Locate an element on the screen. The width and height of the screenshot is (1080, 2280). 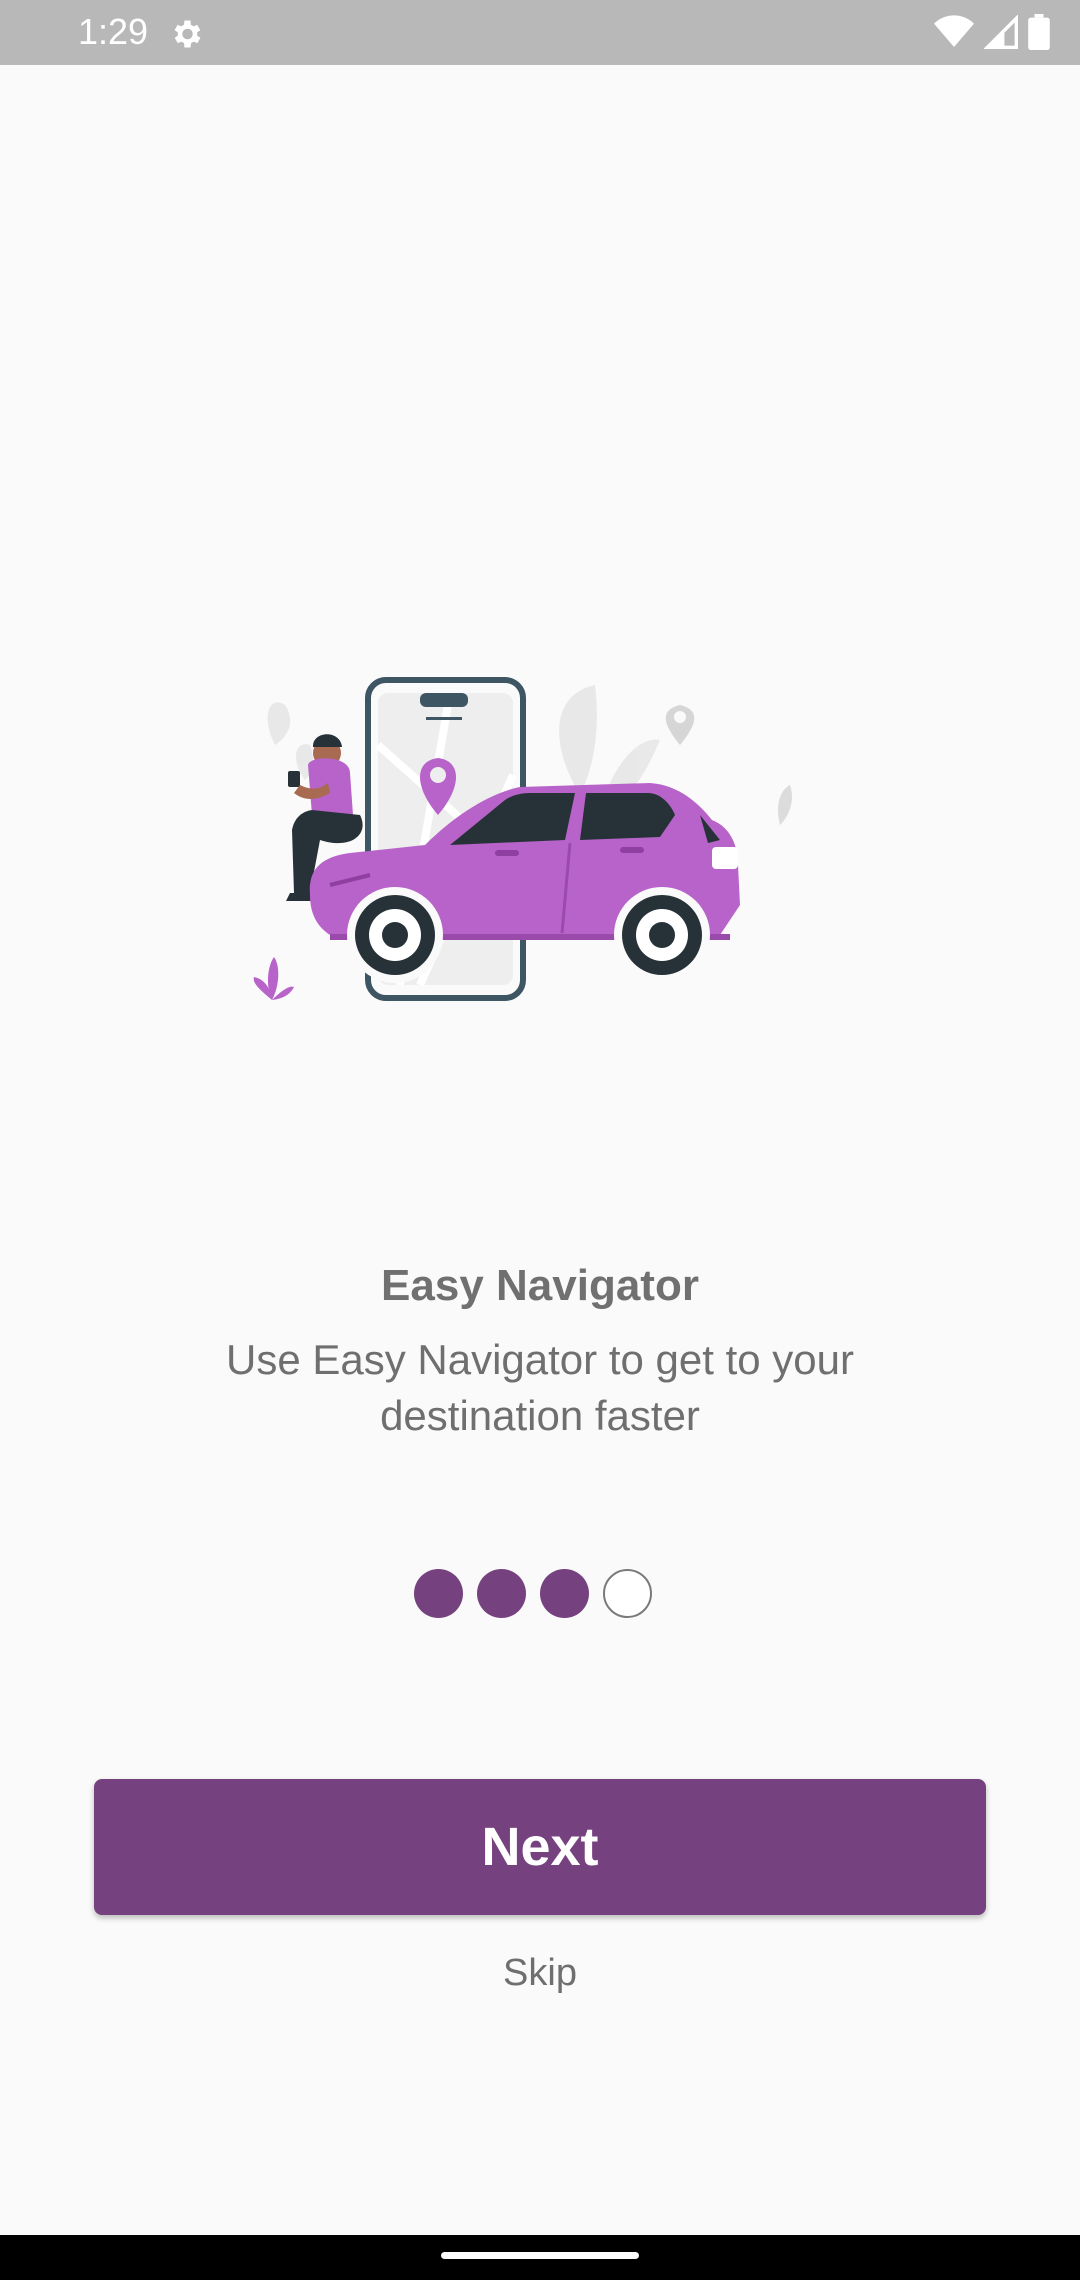
small-plant-decoration is located at coordinates (273, 978).